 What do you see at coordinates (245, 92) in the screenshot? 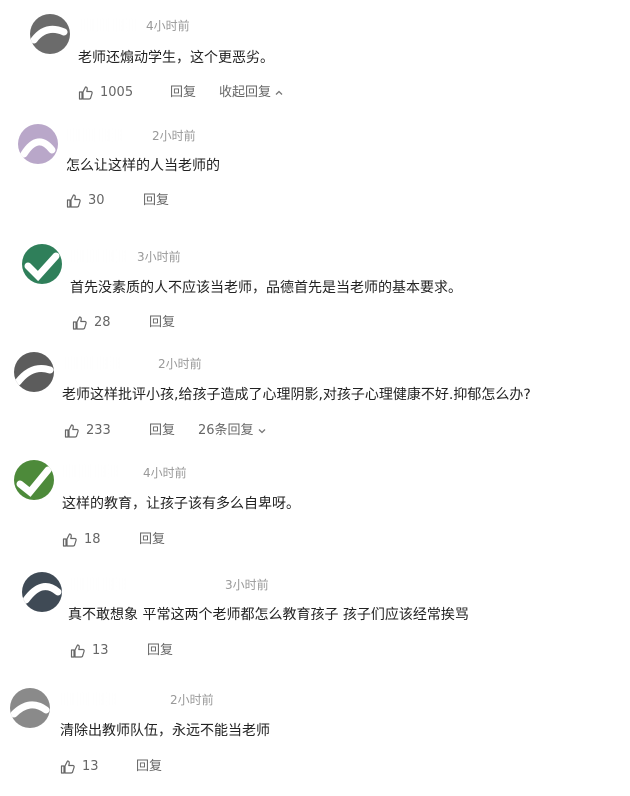
I see `collapse-replies-label: 收起回复` at bounding box center [245, 92].